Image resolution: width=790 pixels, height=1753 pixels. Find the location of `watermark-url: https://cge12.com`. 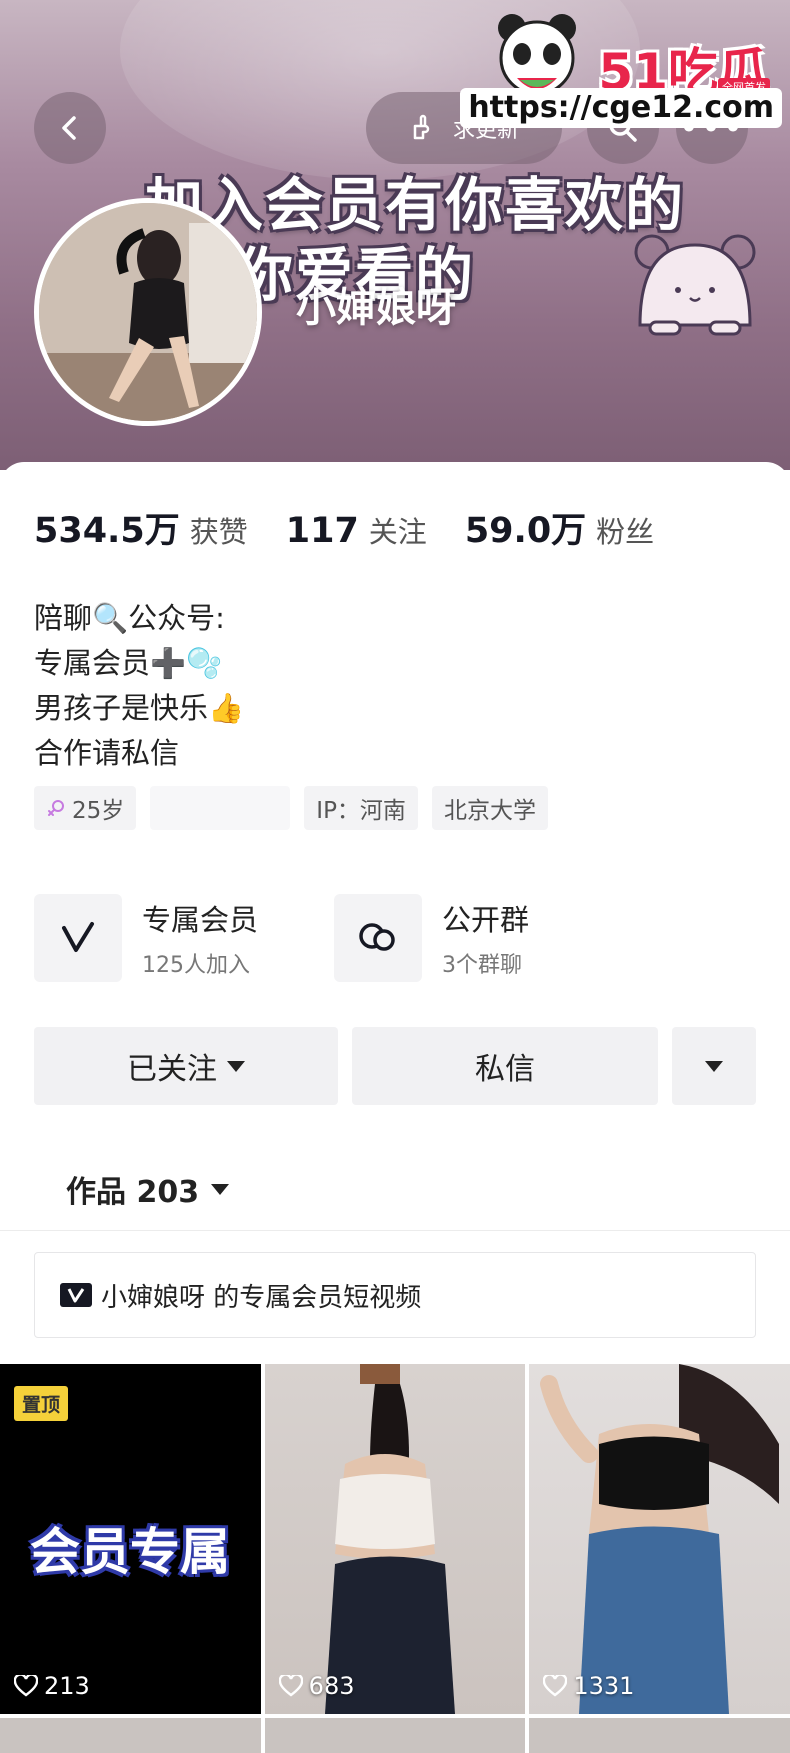

watermark-url: https://cge12.com is located at coordinates (621, 108).